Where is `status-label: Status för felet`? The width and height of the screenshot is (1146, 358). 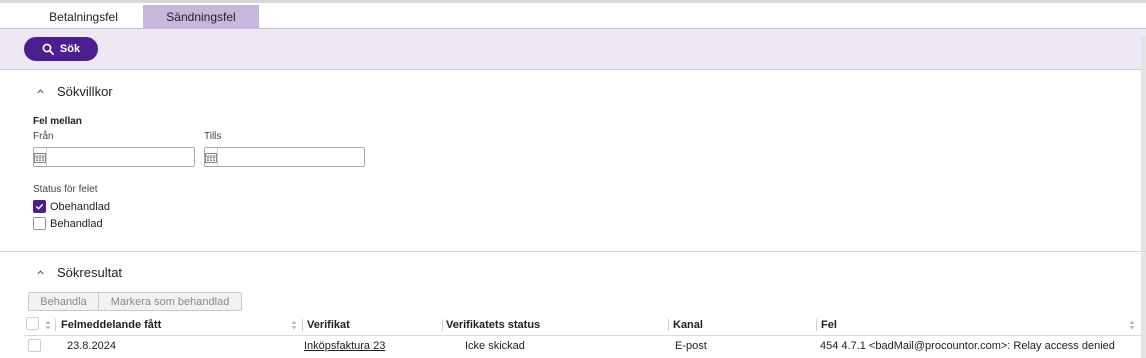
status-label: Status för felet is located at coordinates (65, 189).